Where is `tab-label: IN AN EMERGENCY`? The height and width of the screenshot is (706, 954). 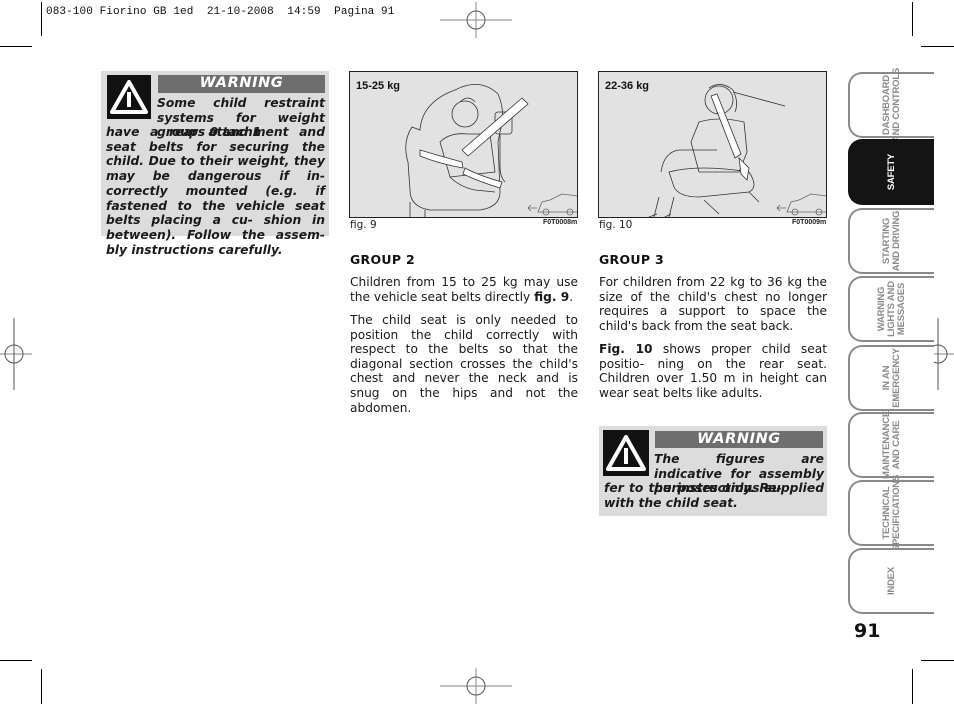
tab-label: IN AN EMERGENCY is located at coordinates (891, 378).